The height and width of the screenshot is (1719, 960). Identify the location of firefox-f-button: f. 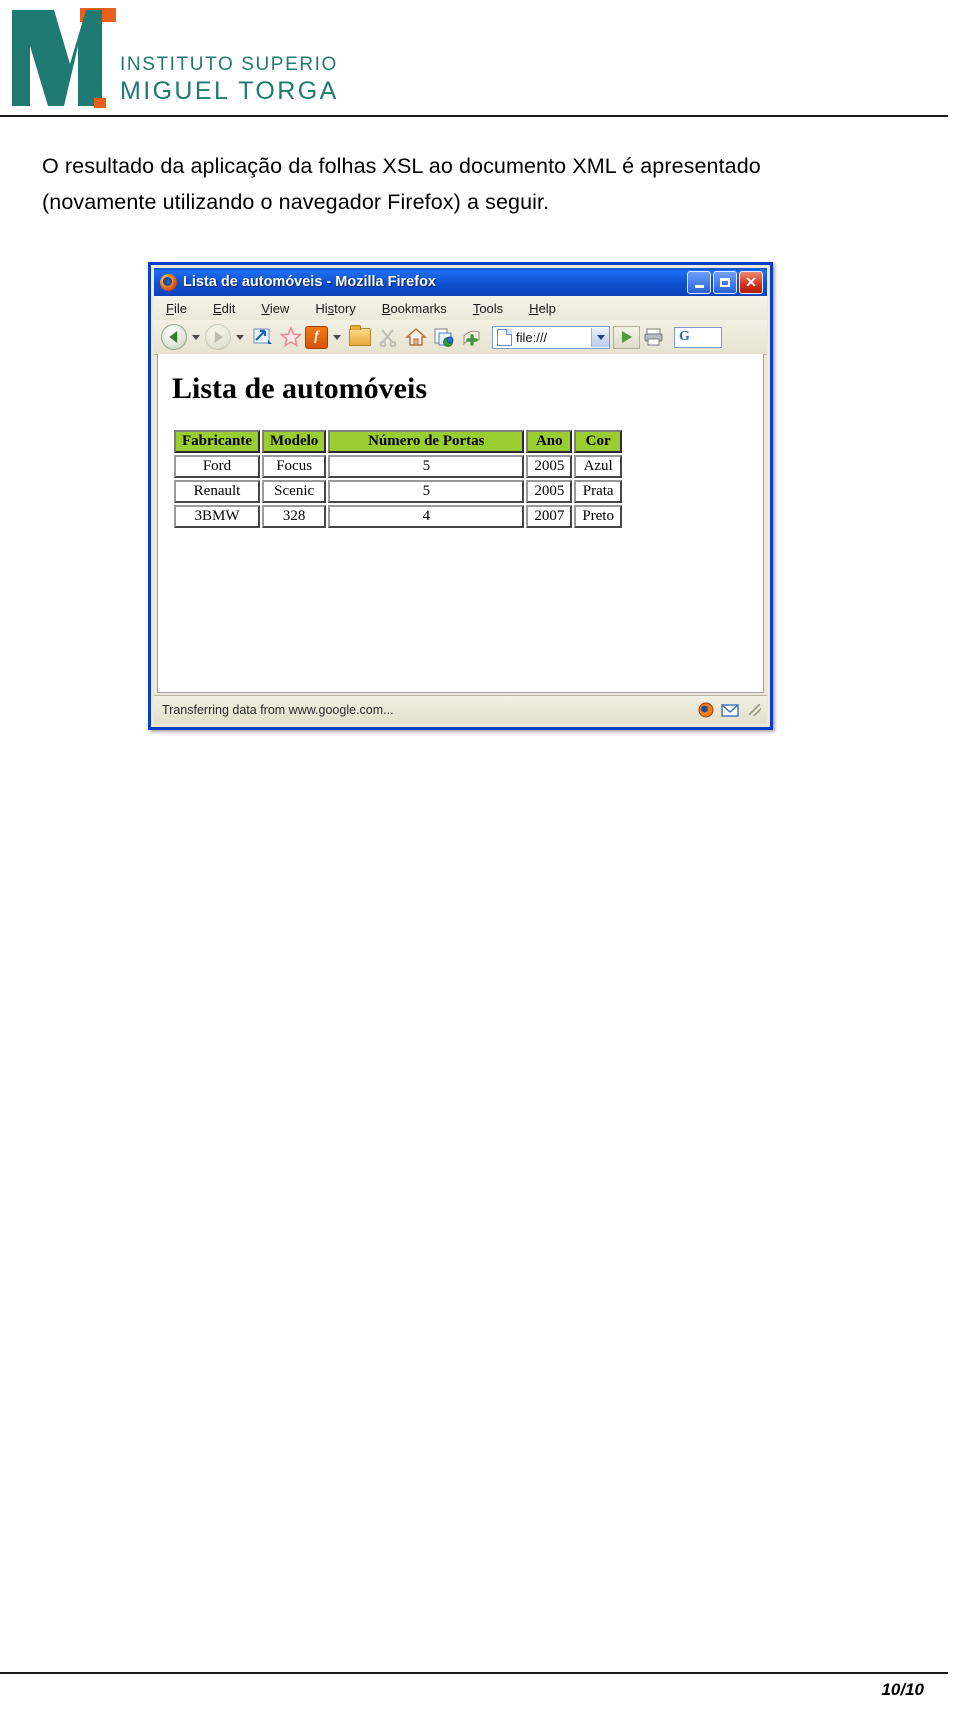
(316, 337).